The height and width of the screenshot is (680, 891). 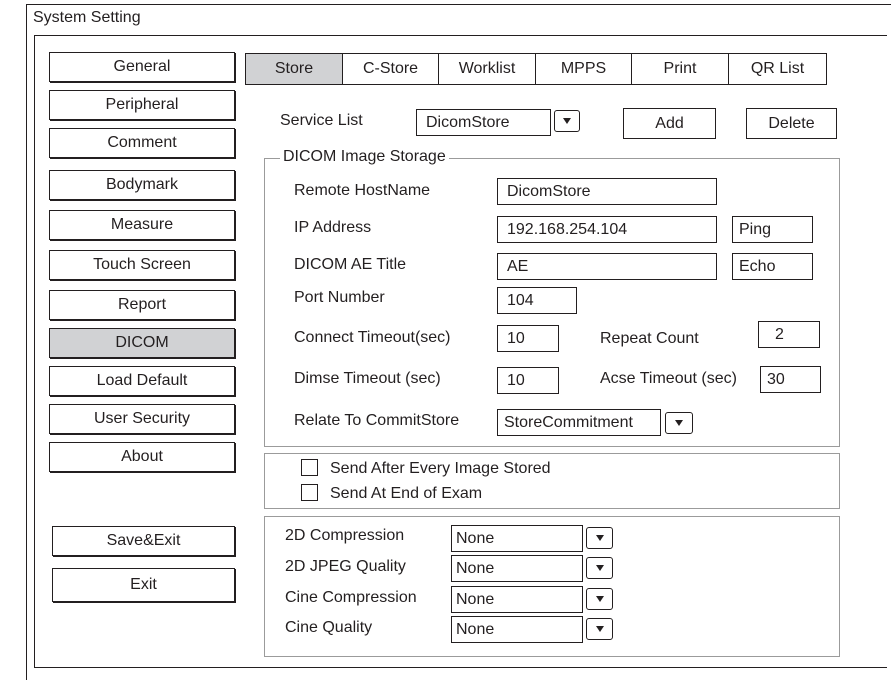 What do you see at coordinates (440, 468) in the screenshot?
I see `send-after-every-image-label: Send After Every Image Stored` at bounding box center [440, 468].